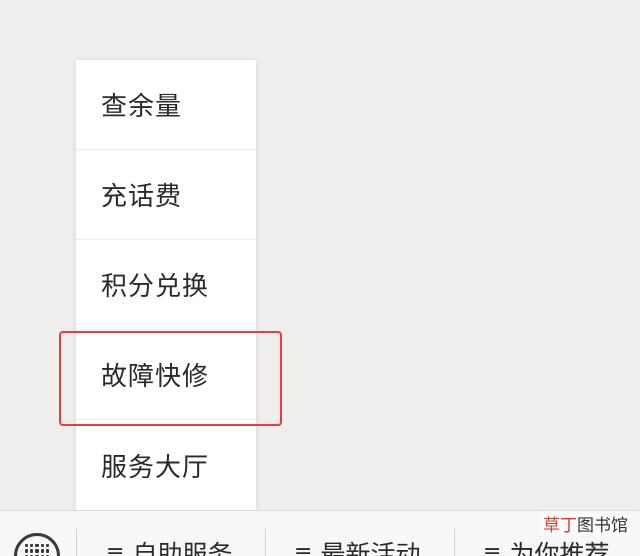  I want to click on keyboard-toggle-button, so click(37, 544).